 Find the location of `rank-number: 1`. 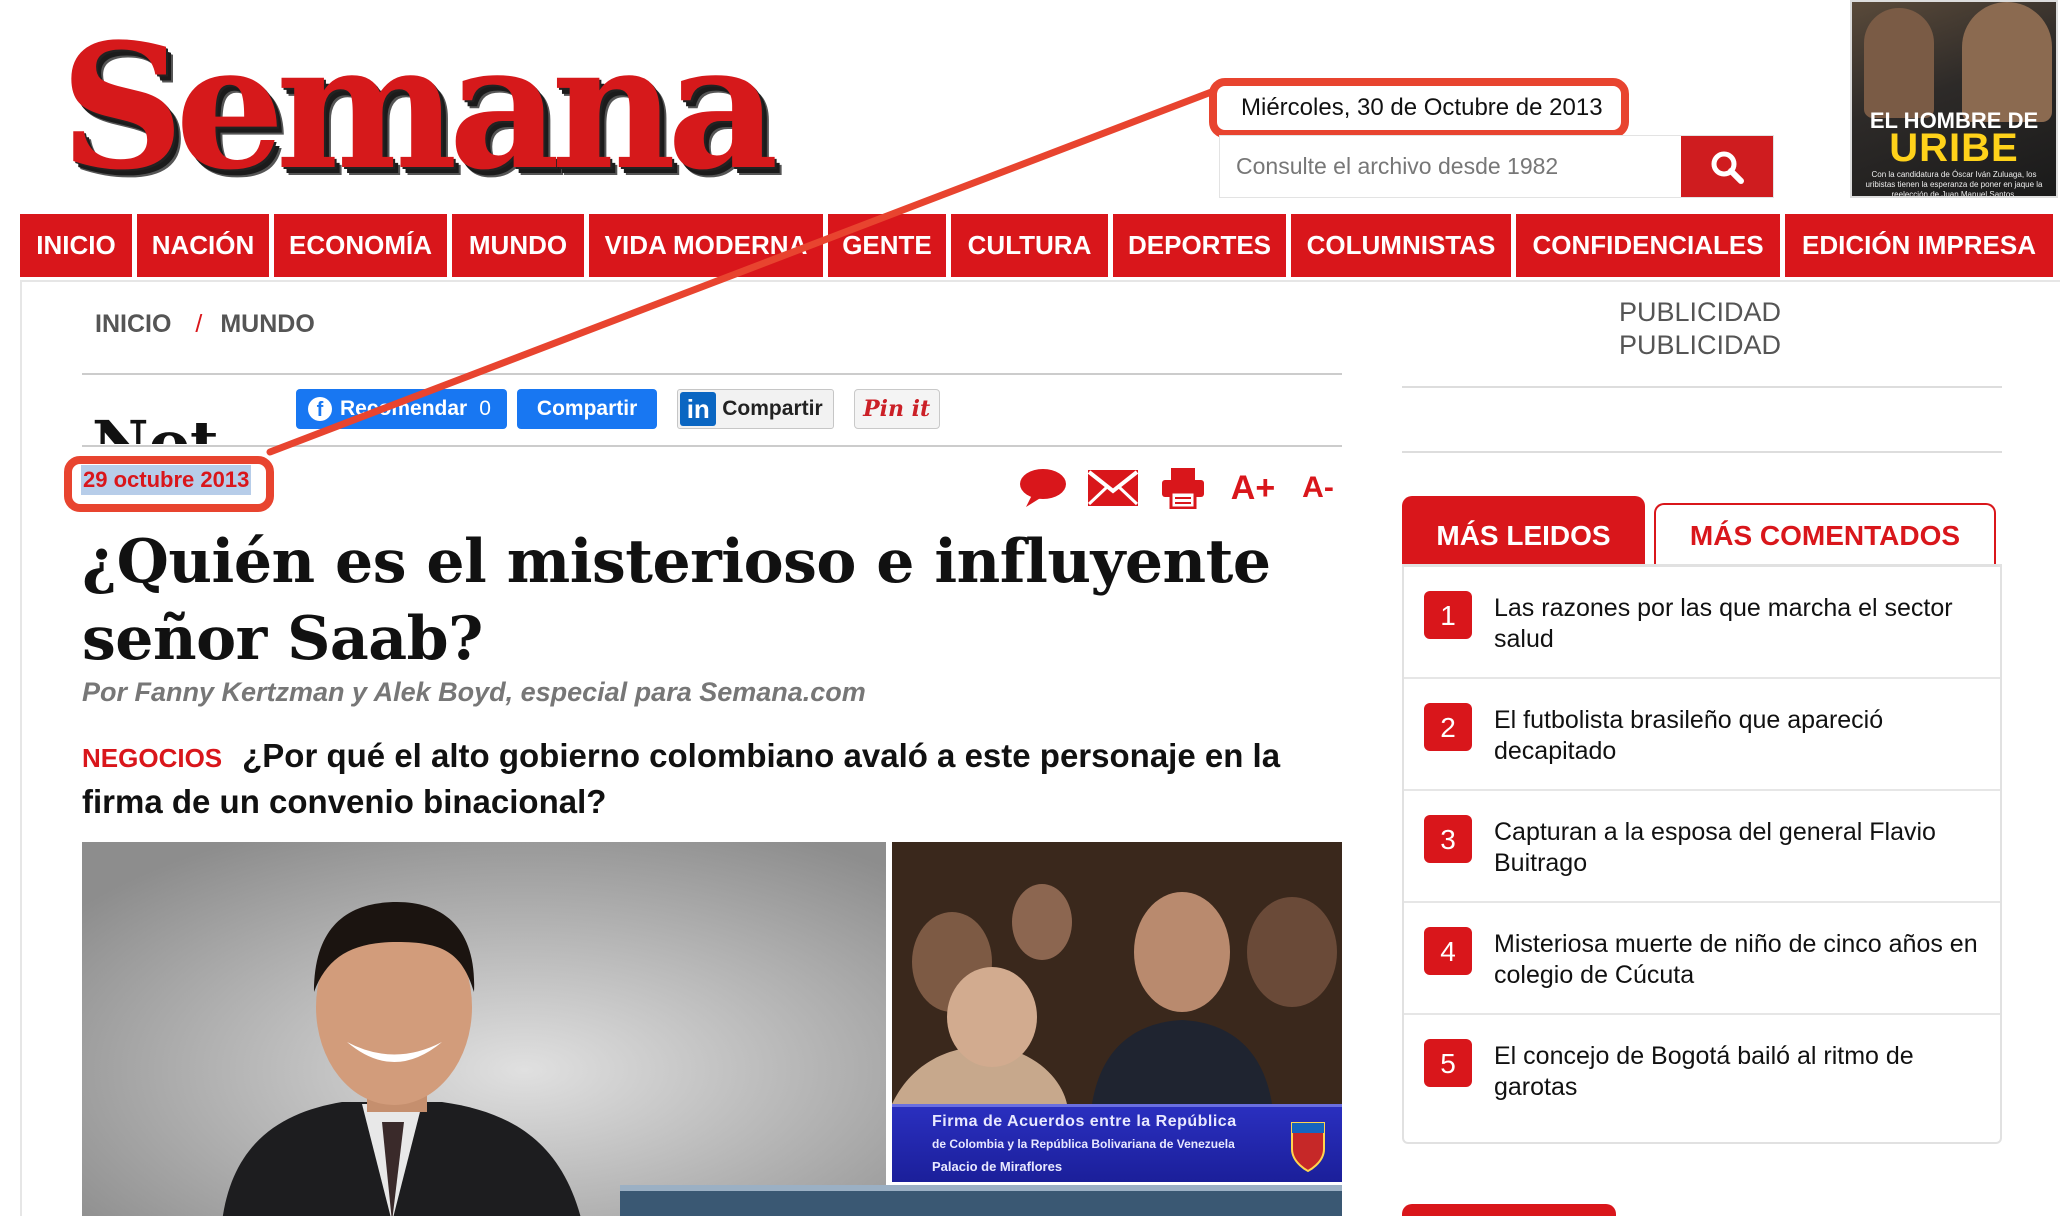

rank-number: 1 is located at coordinates (1448, 615).